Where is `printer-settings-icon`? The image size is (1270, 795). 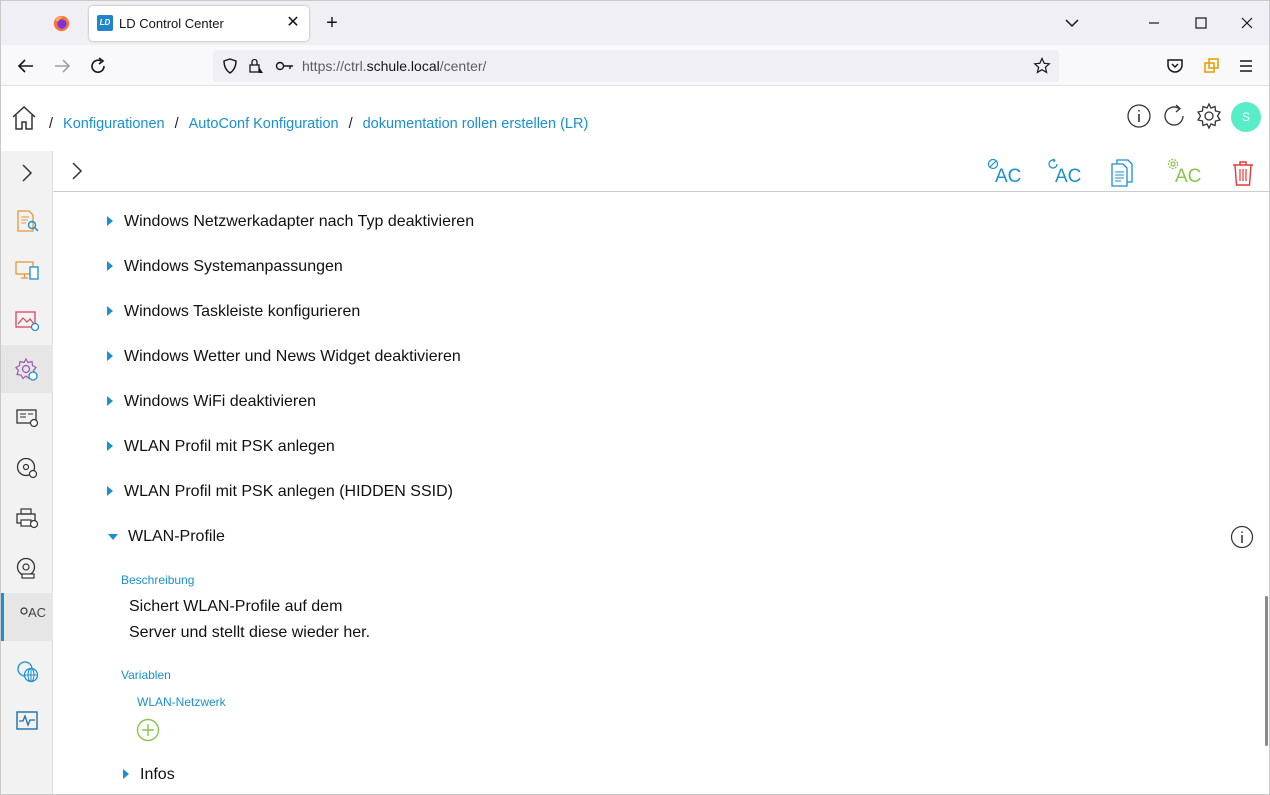 printer-settings-icon is located at coordinates (27, 518).